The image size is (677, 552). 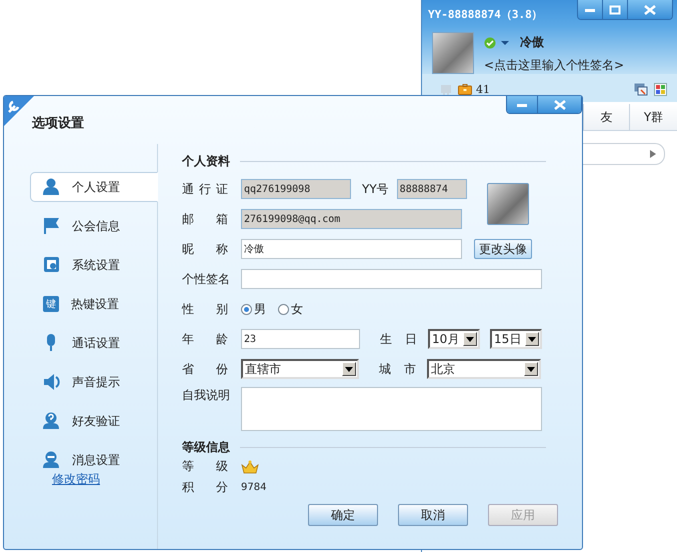 I want to click on dialog-title: 选项设置, so click(x=58, y=123).